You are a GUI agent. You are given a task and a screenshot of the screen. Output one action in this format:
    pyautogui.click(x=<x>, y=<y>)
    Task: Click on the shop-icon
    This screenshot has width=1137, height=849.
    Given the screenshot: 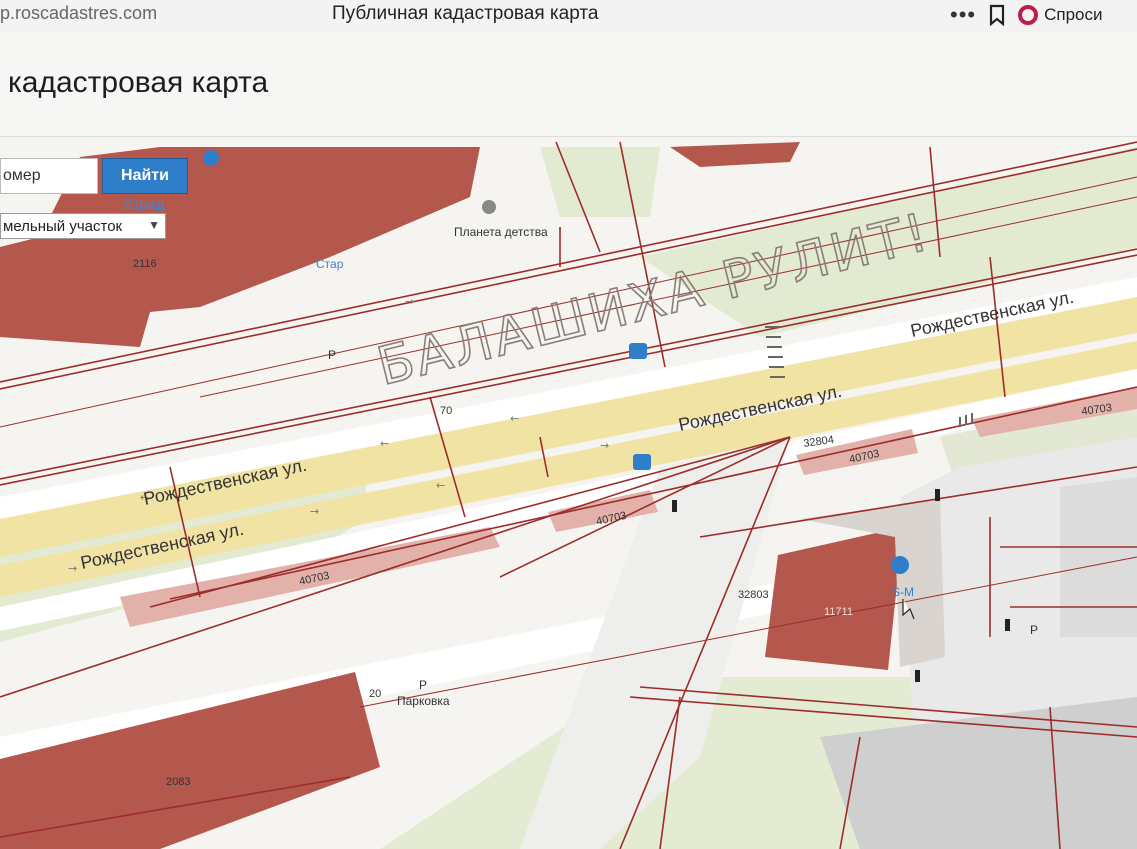 What is the action you would take?
    pyautogui.click(x=211, y=158)
    